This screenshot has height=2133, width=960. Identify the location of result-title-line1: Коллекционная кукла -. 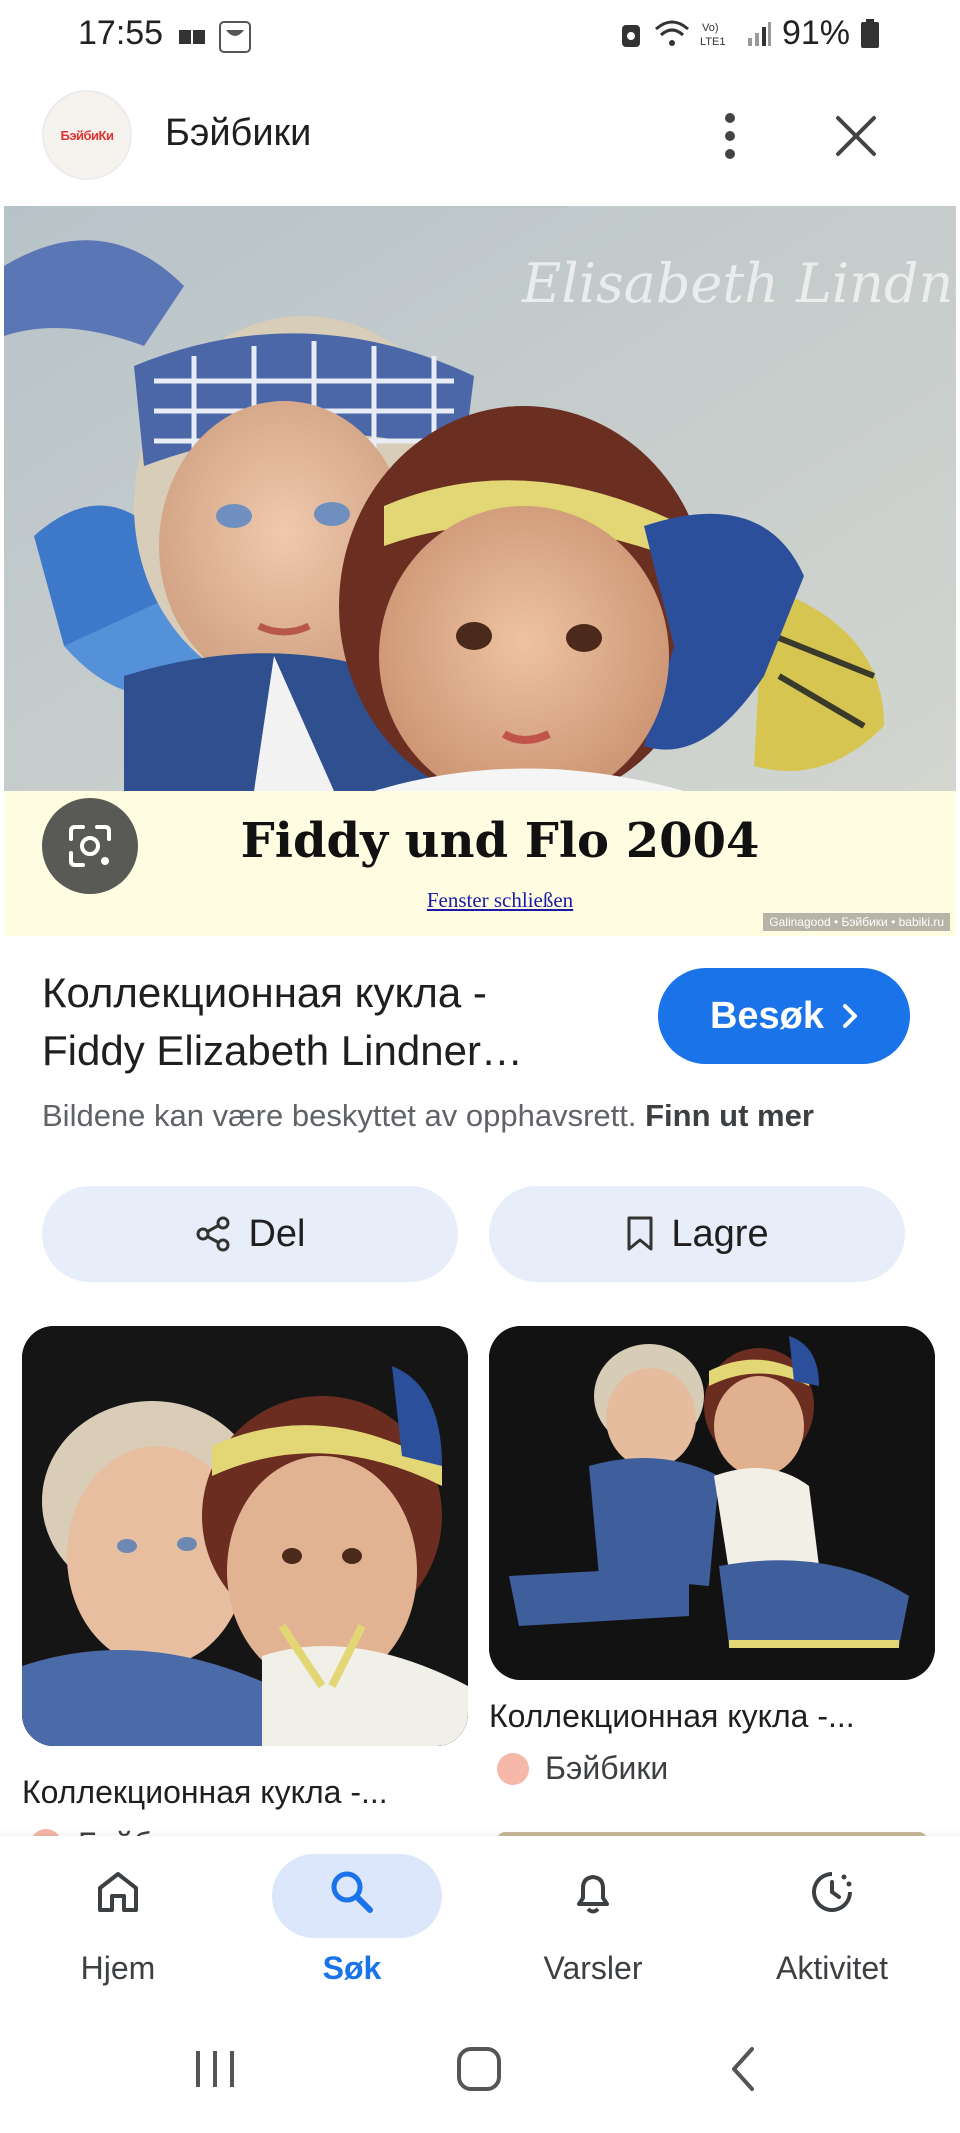
(264, 992).